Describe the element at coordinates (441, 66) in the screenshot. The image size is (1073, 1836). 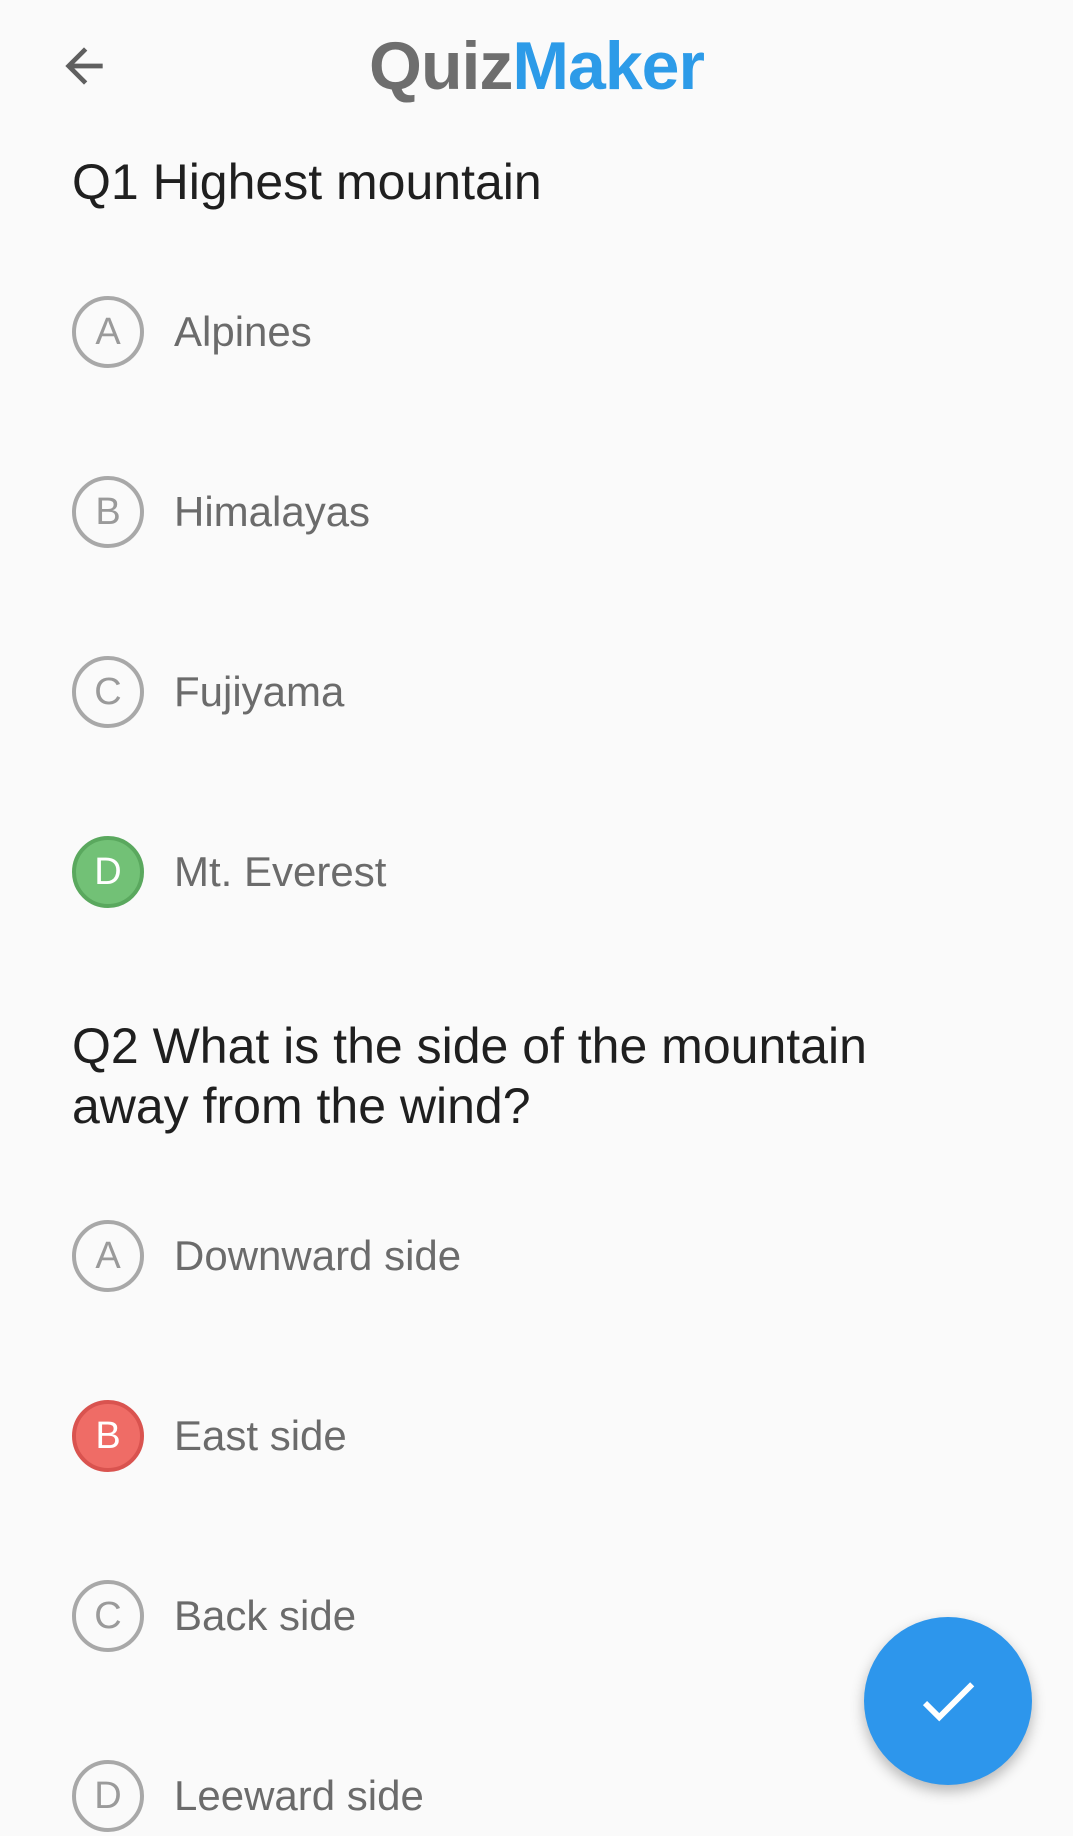
I see `app-title-quiz: Quiz` at that location.